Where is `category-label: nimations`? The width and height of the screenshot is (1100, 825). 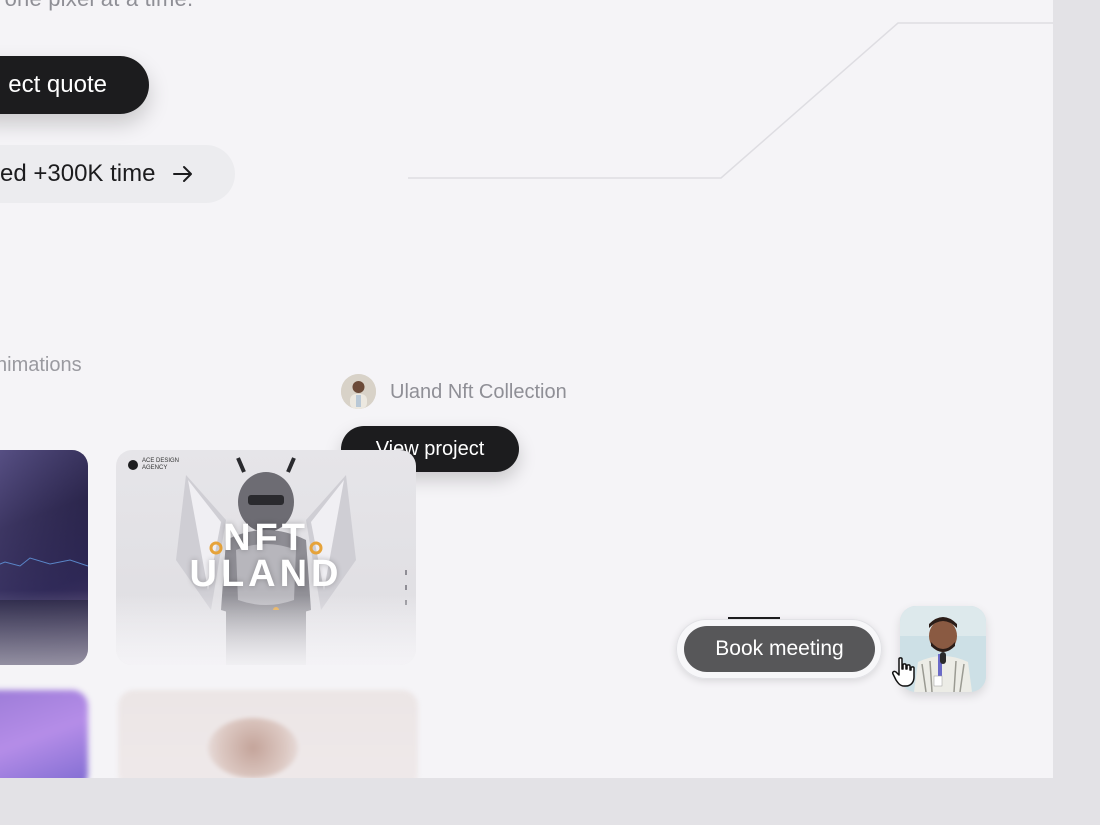 category-label: nimations is located at coordinates (41, 365).